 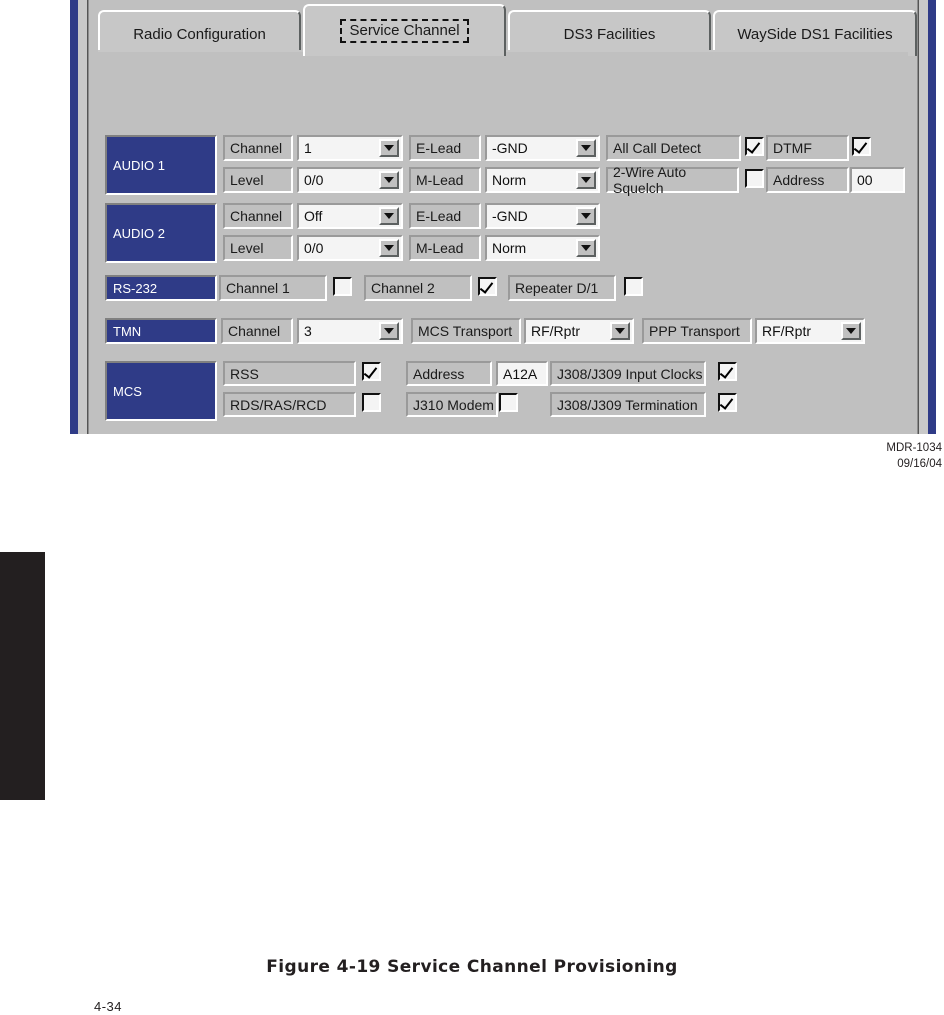 I want to click on audio1-elead-label: E-Lead, so click(x=445, y=148).